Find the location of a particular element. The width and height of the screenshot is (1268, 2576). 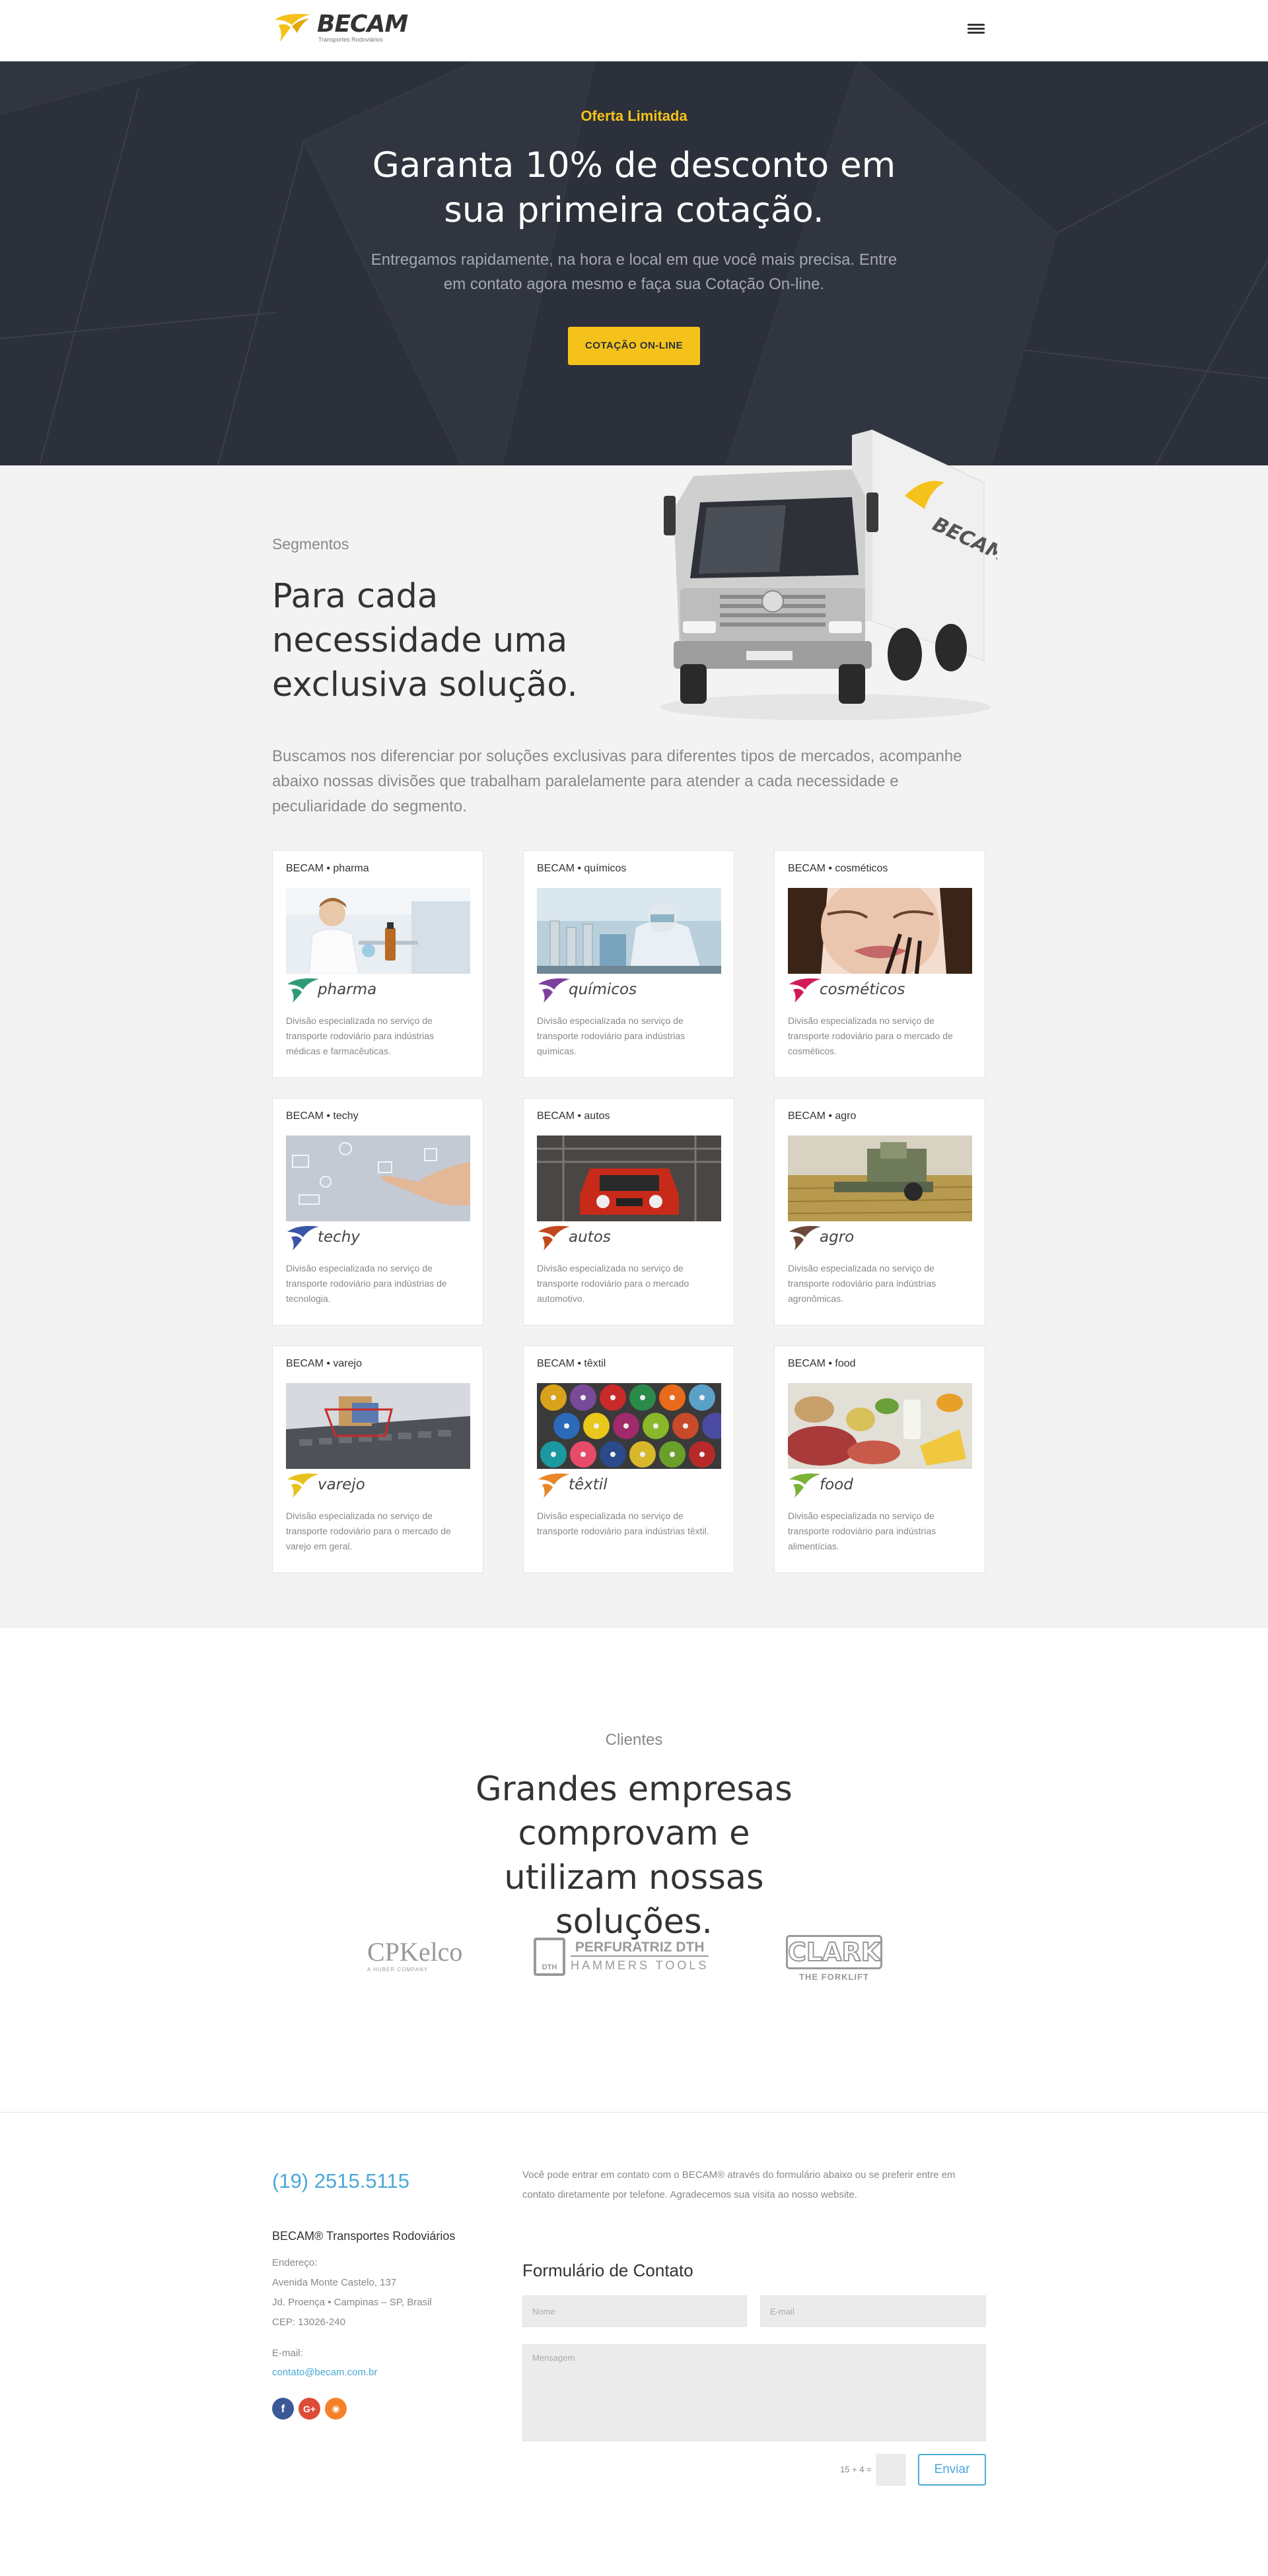

segment-brand-name: cosméticos is located at coordinates (862, 989).